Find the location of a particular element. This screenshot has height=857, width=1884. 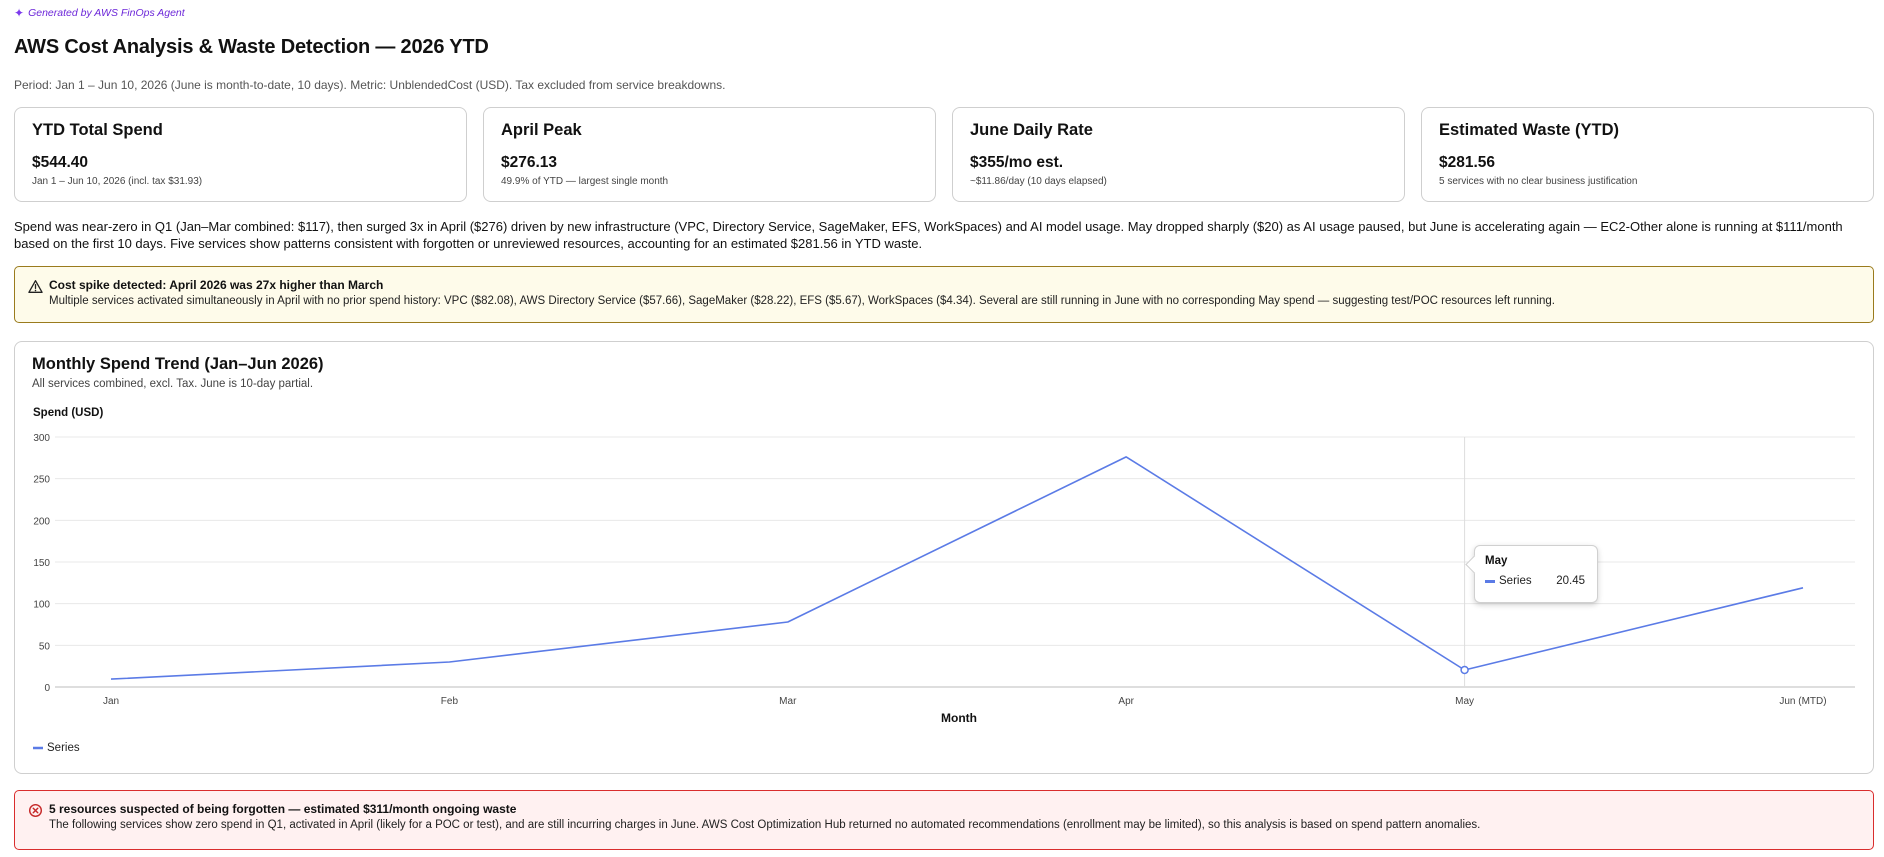

y-tick-label: 0 is located at coordinates (47, 688).